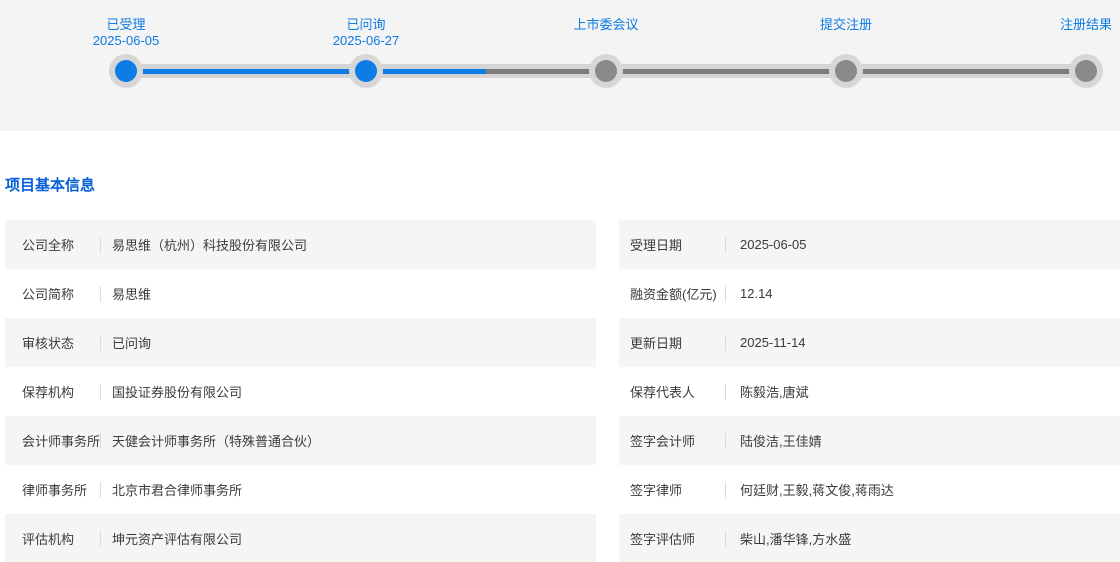  What do you see at coordinates (781, 441) in the screenshot?
I see `field-value: 陆俊洁,王佳婧` at bounding box center [781, 441].